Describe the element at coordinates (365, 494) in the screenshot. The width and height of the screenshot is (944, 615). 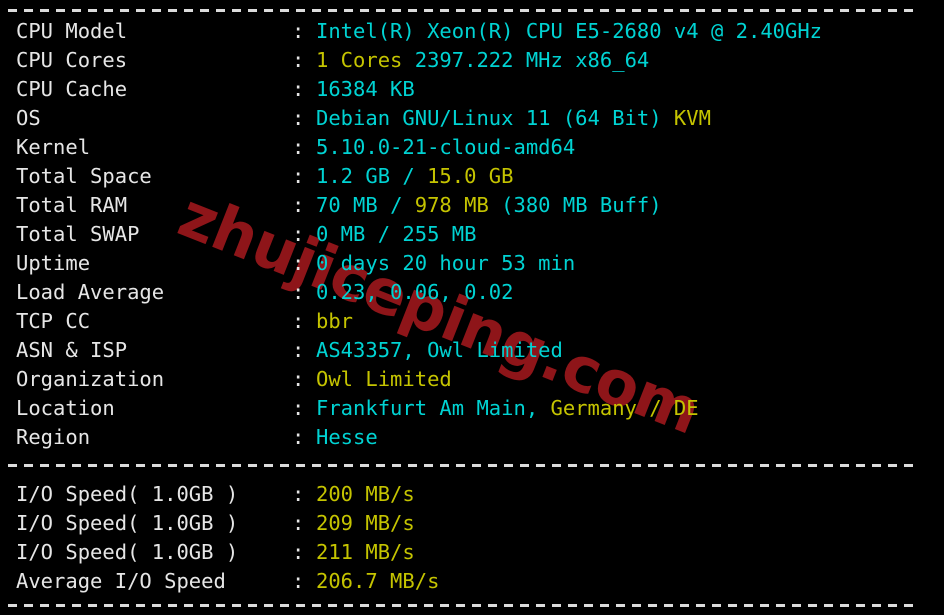
I see `value-io-speed-1: 200 MB/s` at that location.